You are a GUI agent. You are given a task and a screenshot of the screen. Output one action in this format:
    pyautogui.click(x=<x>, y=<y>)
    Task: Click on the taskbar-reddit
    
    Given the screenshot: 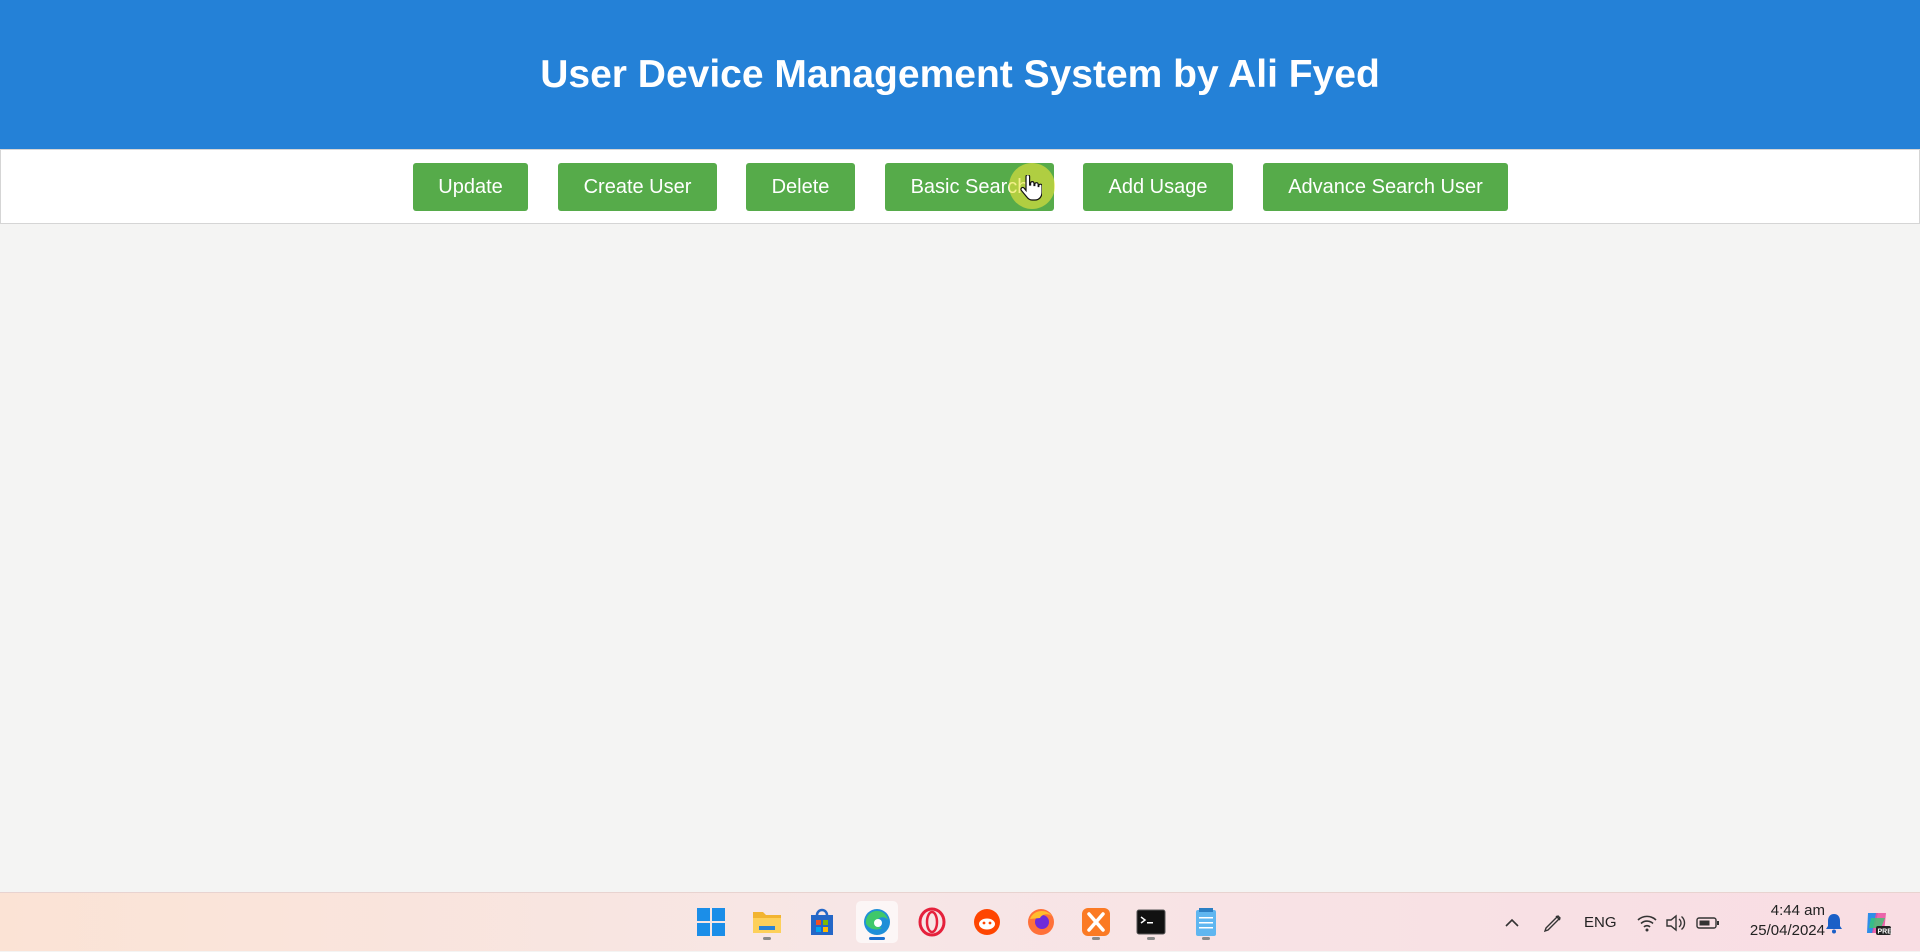 What is the action you would take?
    pyautogui.click(x=987, y=922)
    